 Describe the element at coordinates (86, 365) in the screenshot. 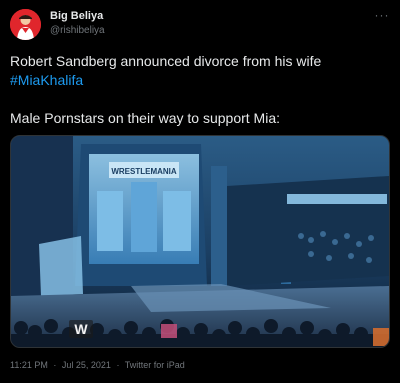

I see `tweet-date: Jul 25, 2021` at that location.